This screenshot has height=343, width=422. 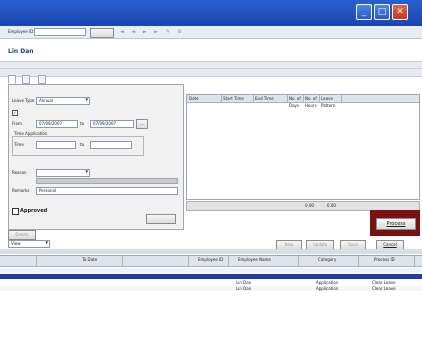 I want to click on reason-label: Reason, so click(x=19, y=172).